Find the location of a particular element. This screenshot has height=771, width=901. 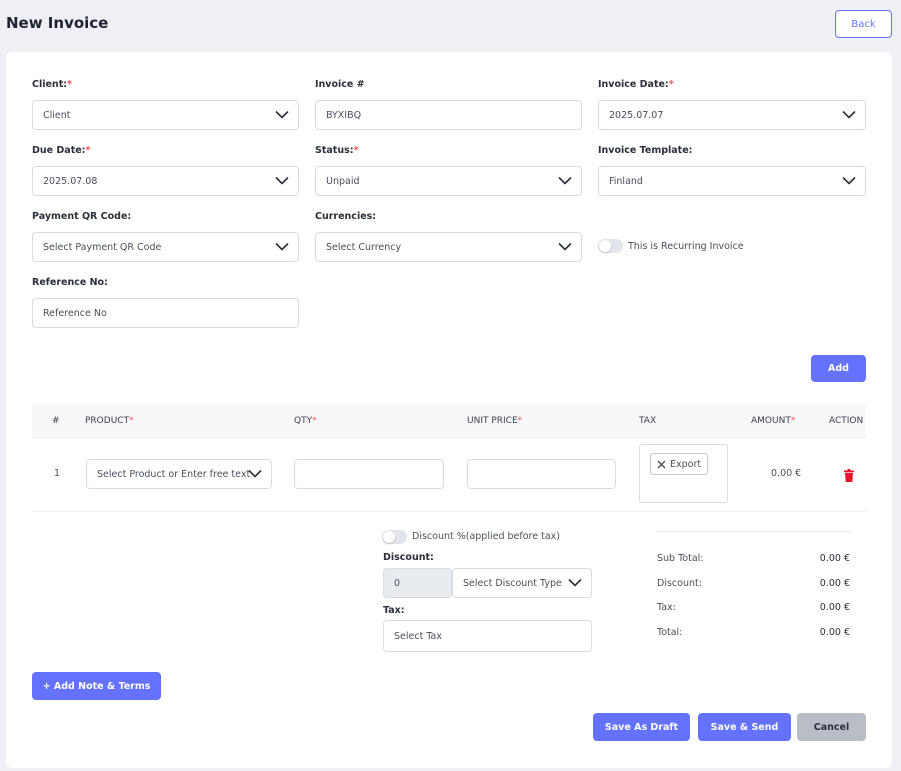

invoice-template-label: Invoice Template: is located at coordinates (645, 150).